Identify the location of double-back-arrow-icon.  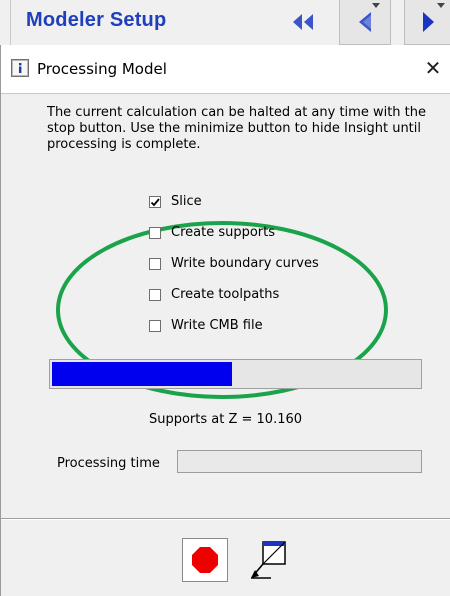
(303, 22).